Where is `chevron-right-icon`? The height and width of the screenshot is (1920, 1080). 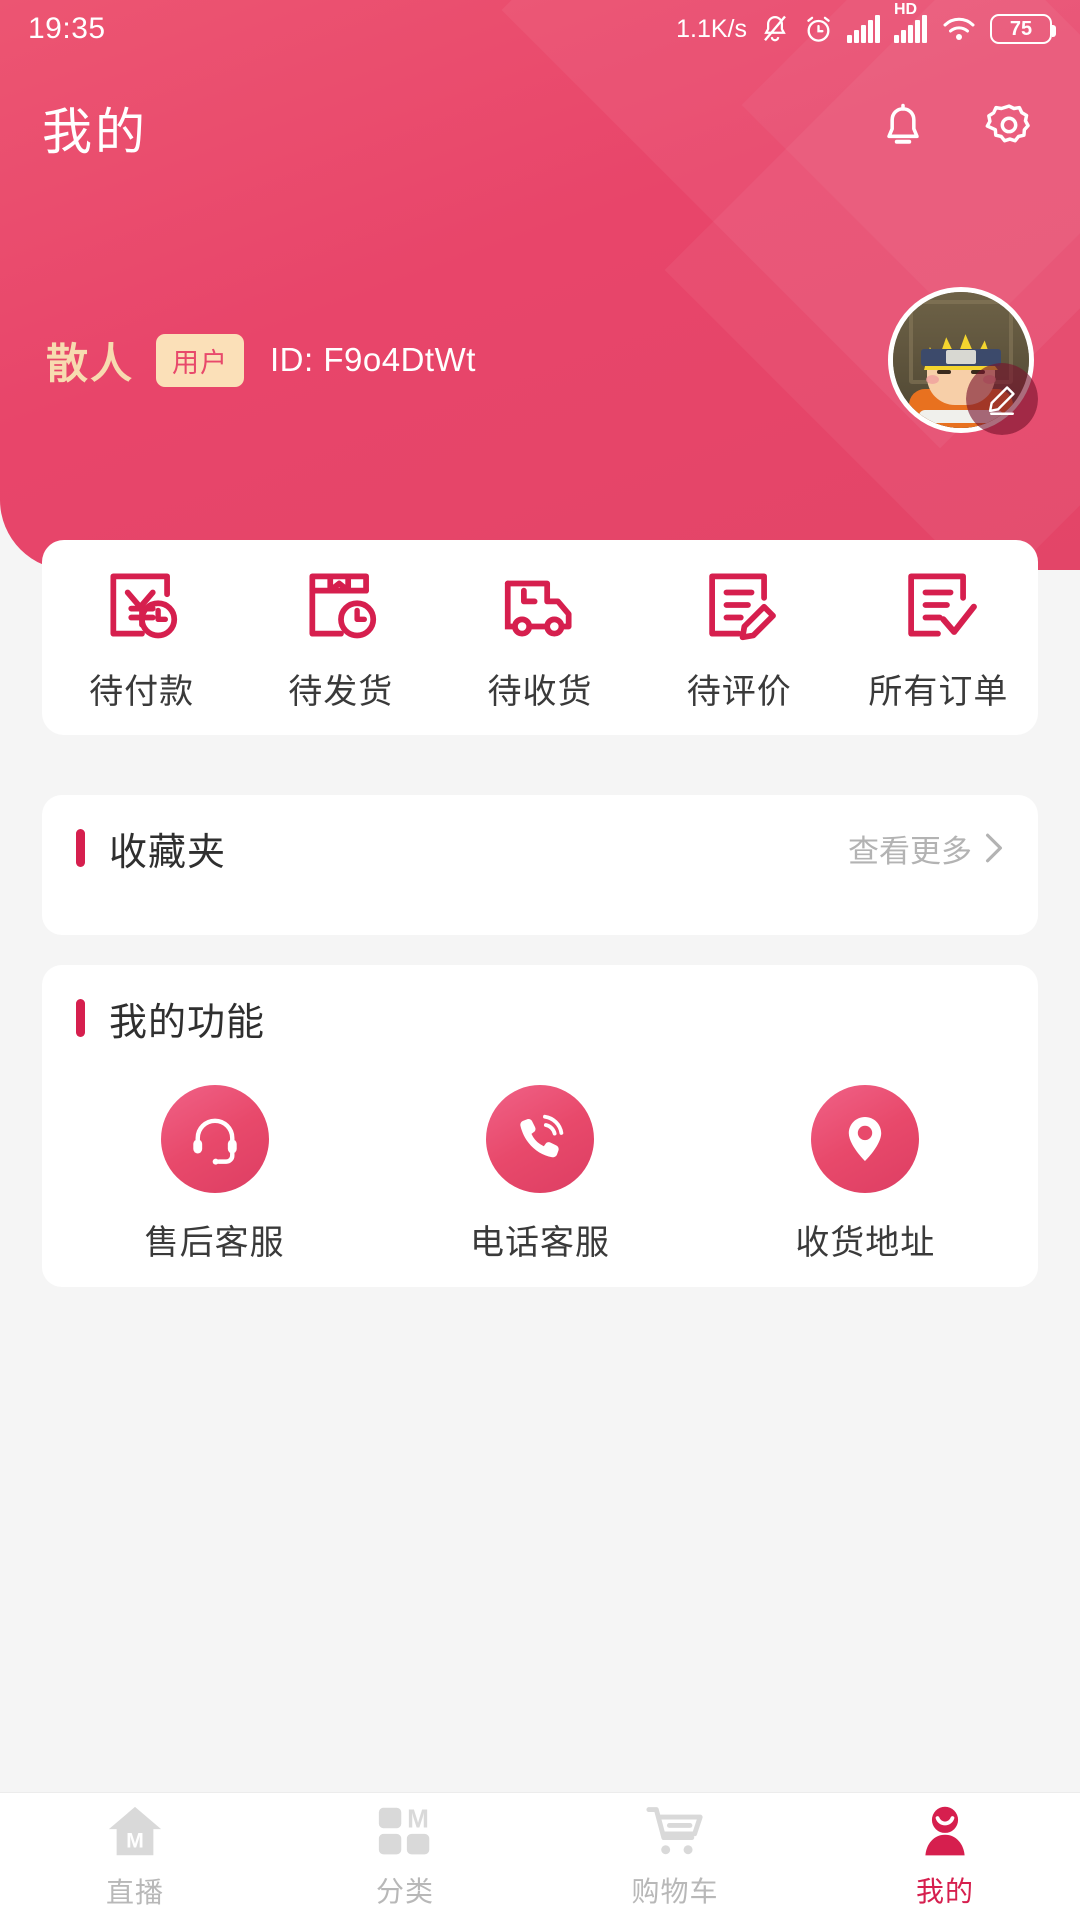 chevron-right-icon is located at coordinates (994, 848).